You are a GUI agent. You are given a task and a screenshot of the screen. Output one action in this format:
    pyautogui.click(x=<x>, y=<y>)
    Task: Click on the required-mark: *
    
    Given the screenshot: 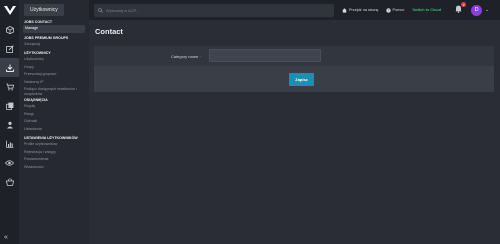 What is the action you would take?
    pyautogui.click(x=200, y=56)
    